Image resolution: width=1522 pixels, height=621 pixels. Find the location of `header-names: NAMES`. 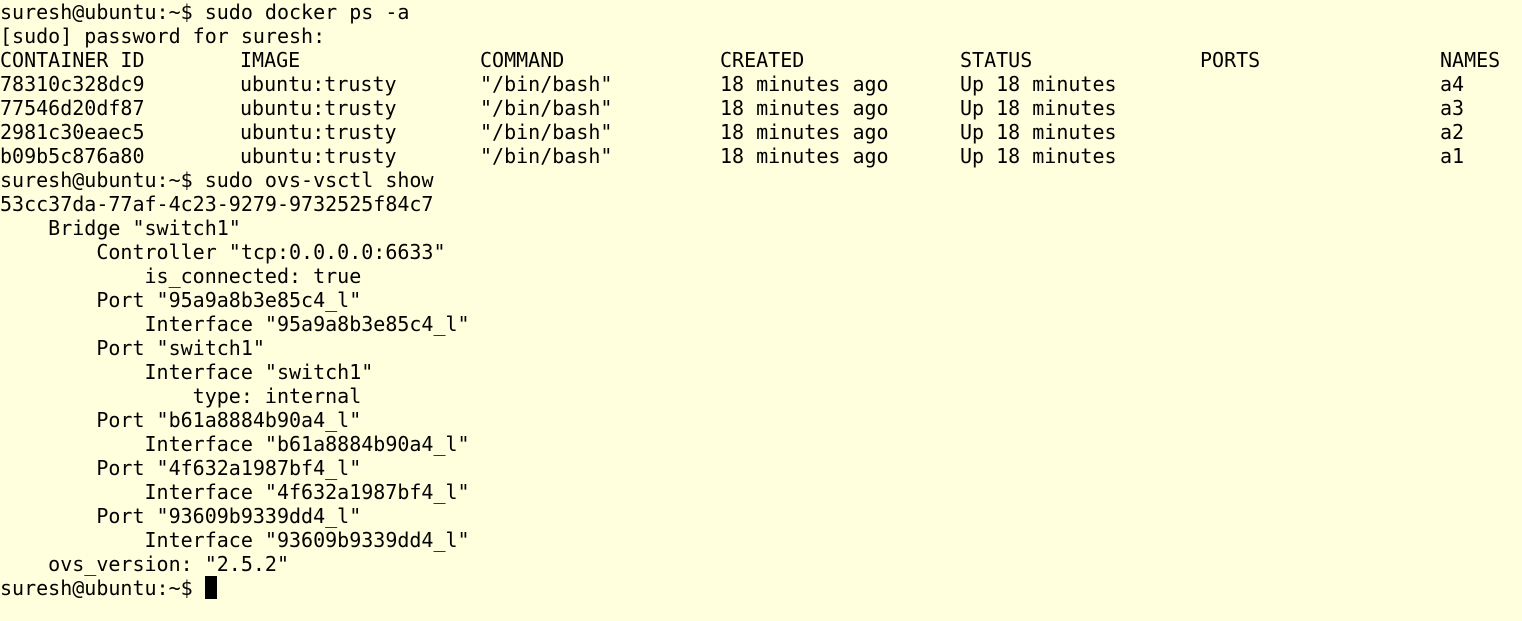

header-names: NAMES is located at coordinates (1470, 60).